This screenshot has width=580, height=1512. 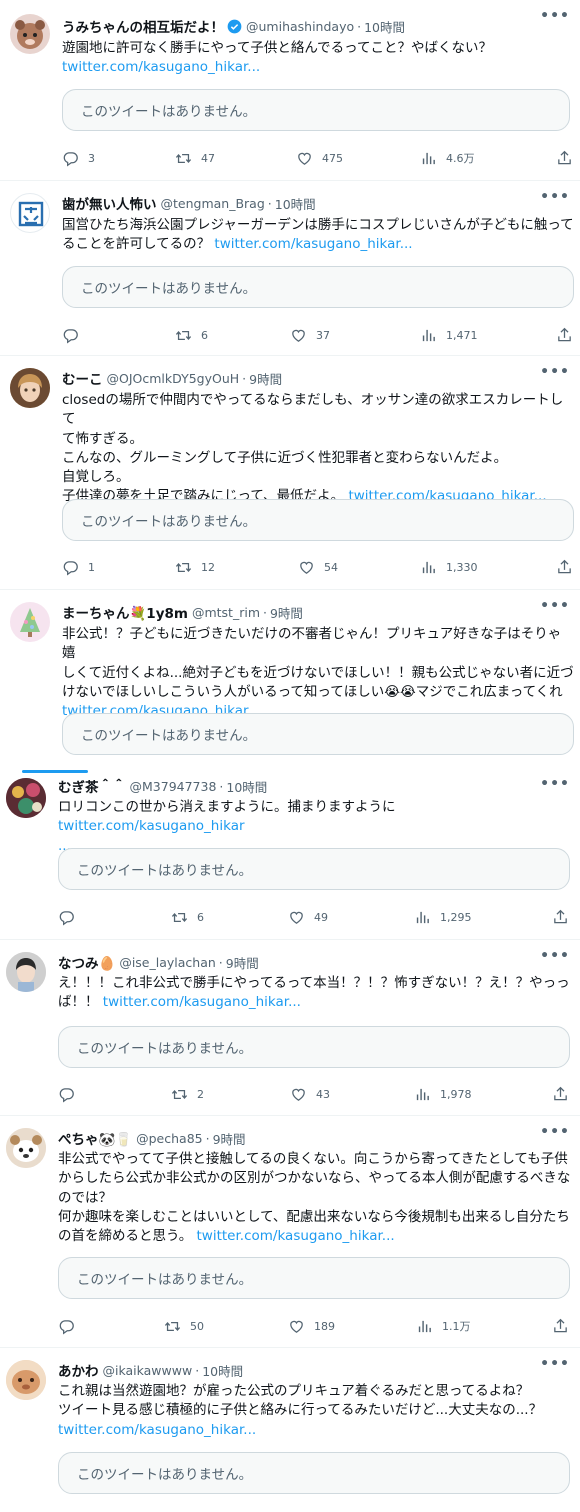 I want to click on display-name: まーちゃん💐1y8m, so click(x=125, y=612).